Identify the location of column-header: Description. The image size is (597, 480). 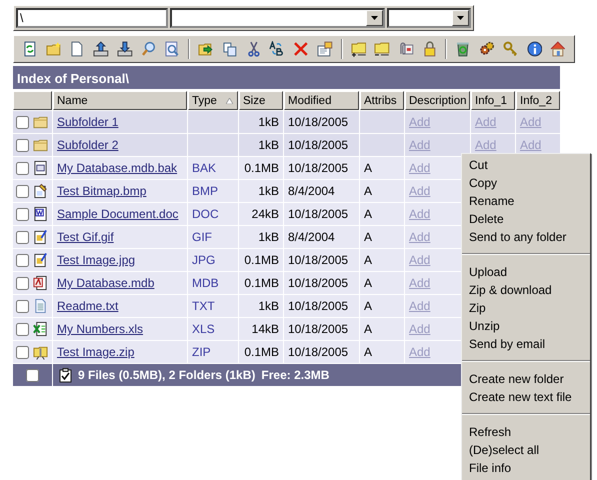
(437, 100).